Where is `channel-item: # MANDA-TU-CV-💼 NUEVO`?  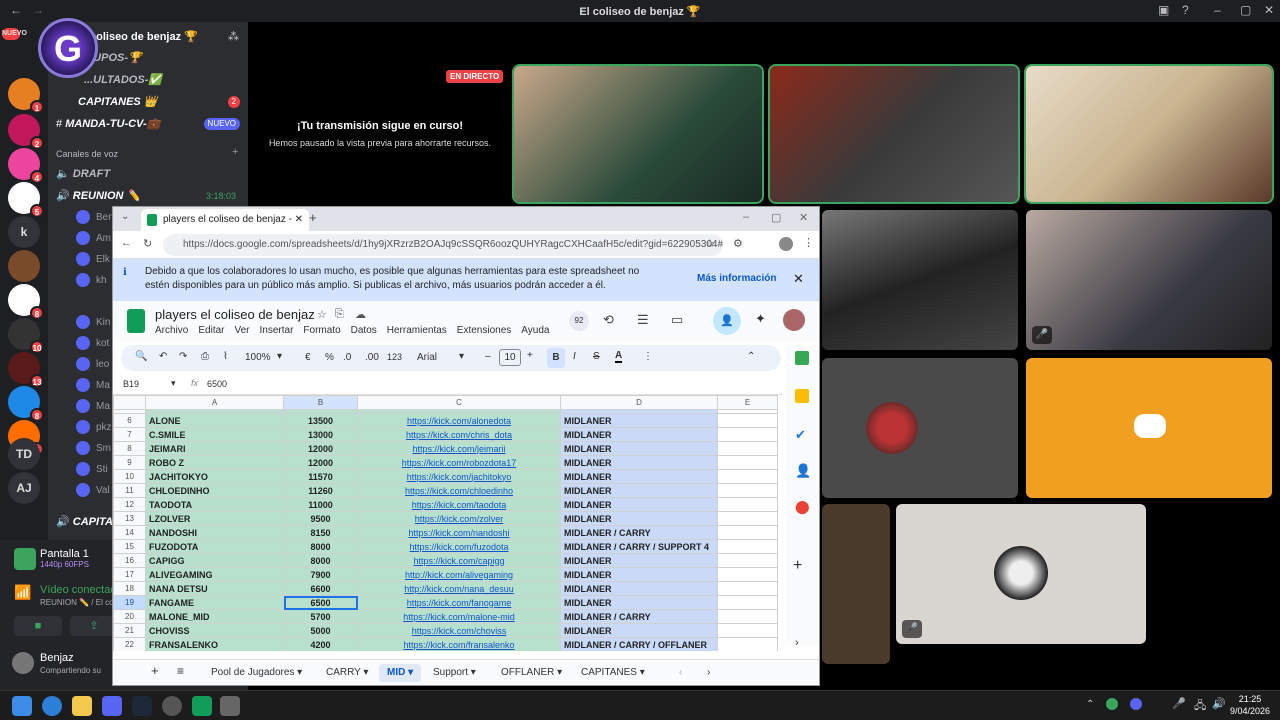 channel-item: # MANDA-TU-CV-💼 NUEVO is located at coordinates (148, 124).